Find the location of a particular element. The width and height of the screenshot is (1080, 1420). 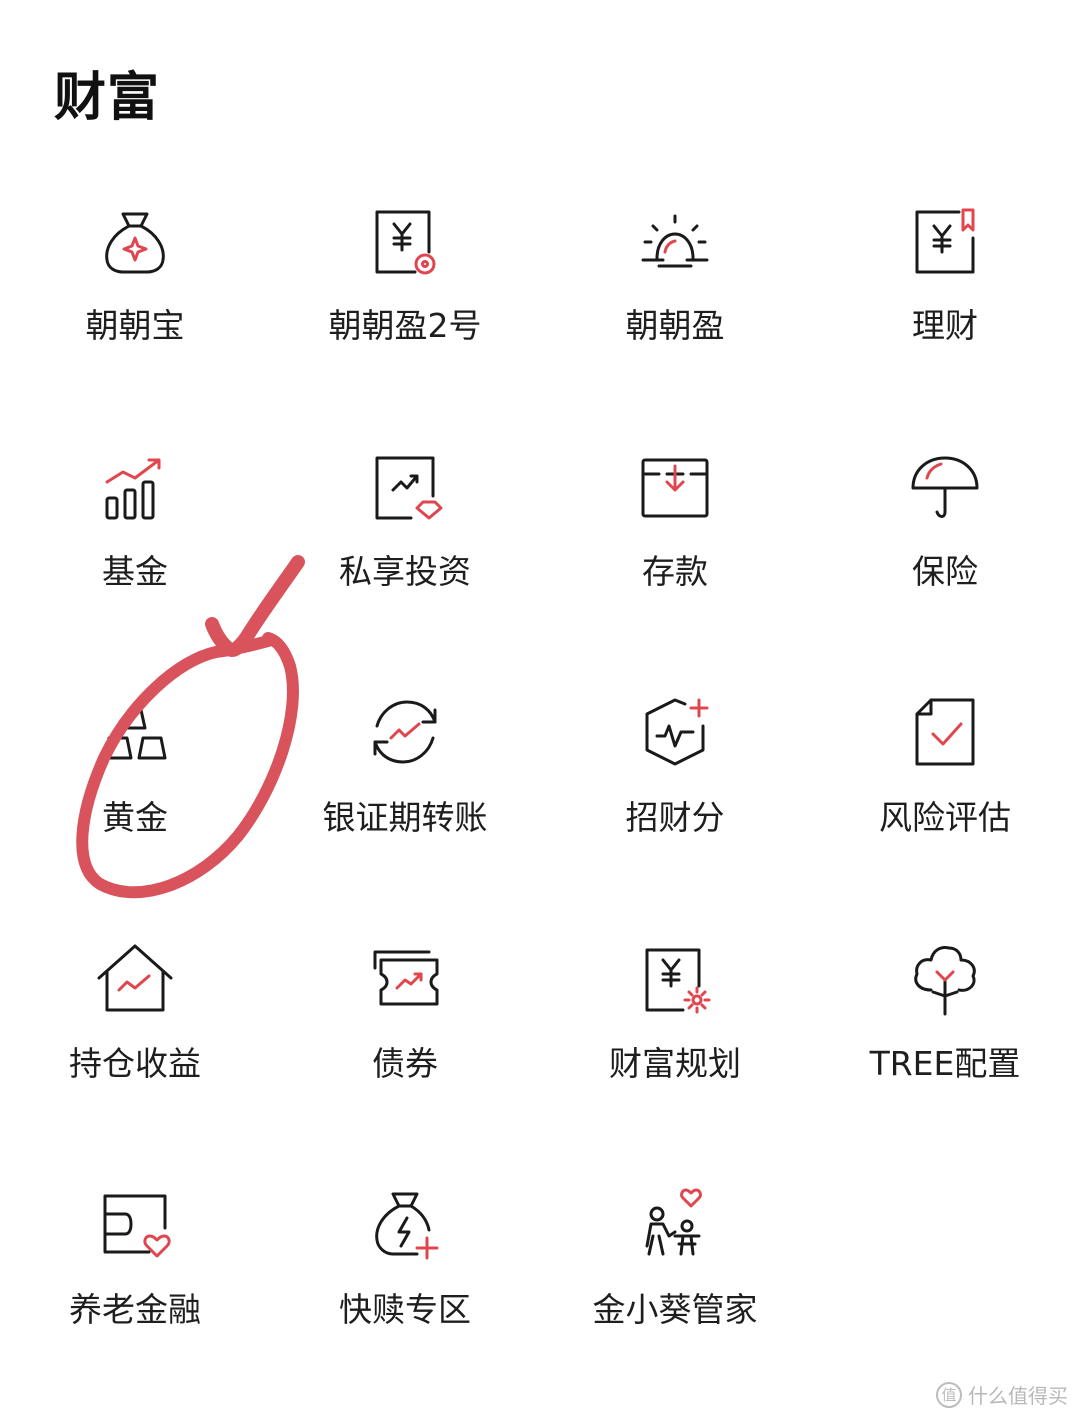

watermark: 值 什么值得买 is located at coordinates (1002, 1394).